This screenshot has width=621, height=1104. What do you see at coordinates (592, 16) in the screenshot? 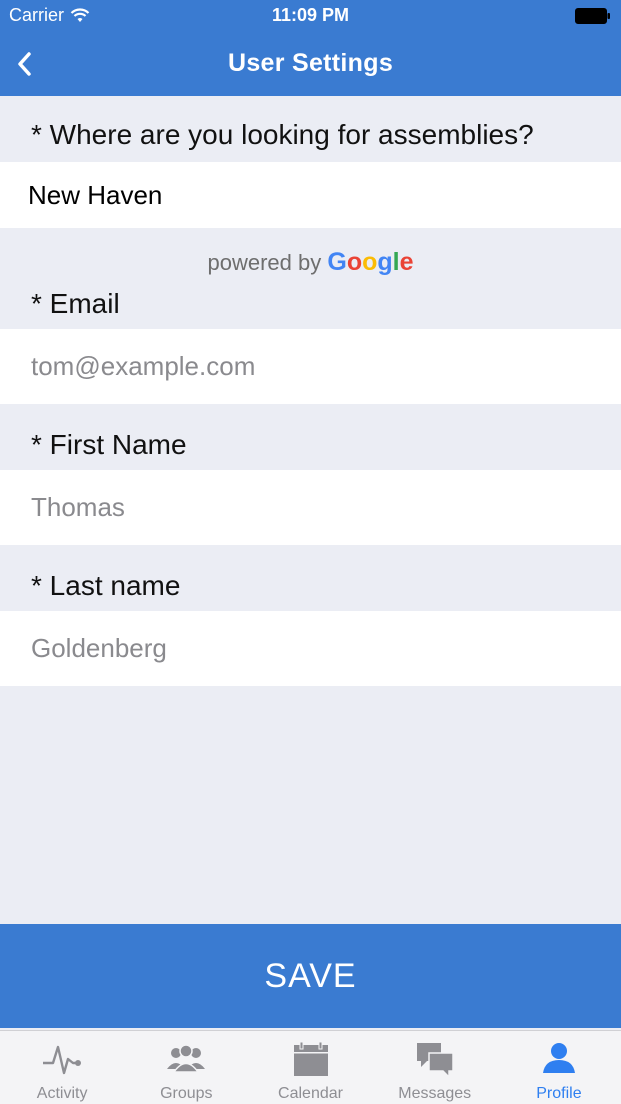
I see `battery-icon` at bounding box center [592, 16].